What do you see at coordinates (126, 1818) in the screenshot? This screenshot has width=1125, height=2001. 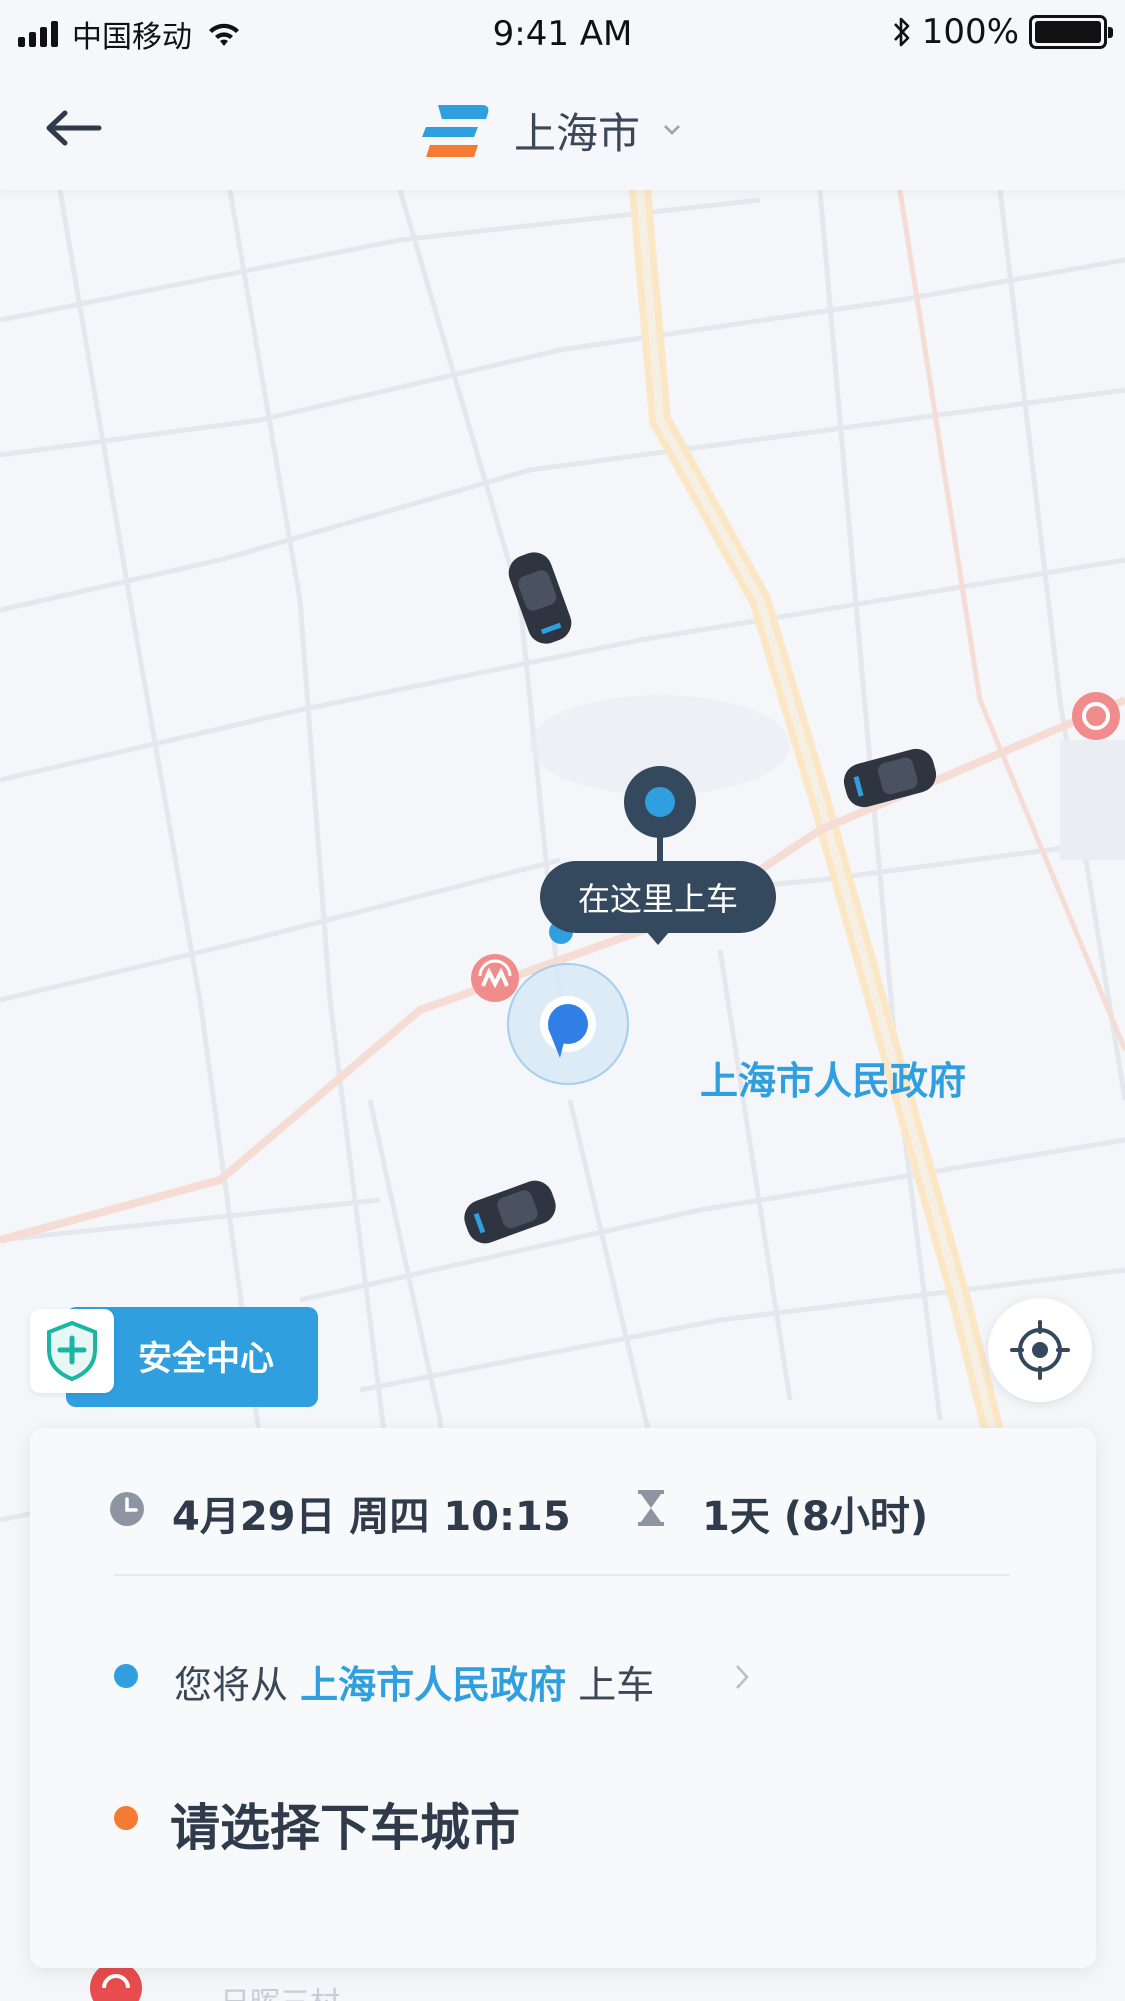 I see `dropoff-dot` at bounding box center [126, 1818].